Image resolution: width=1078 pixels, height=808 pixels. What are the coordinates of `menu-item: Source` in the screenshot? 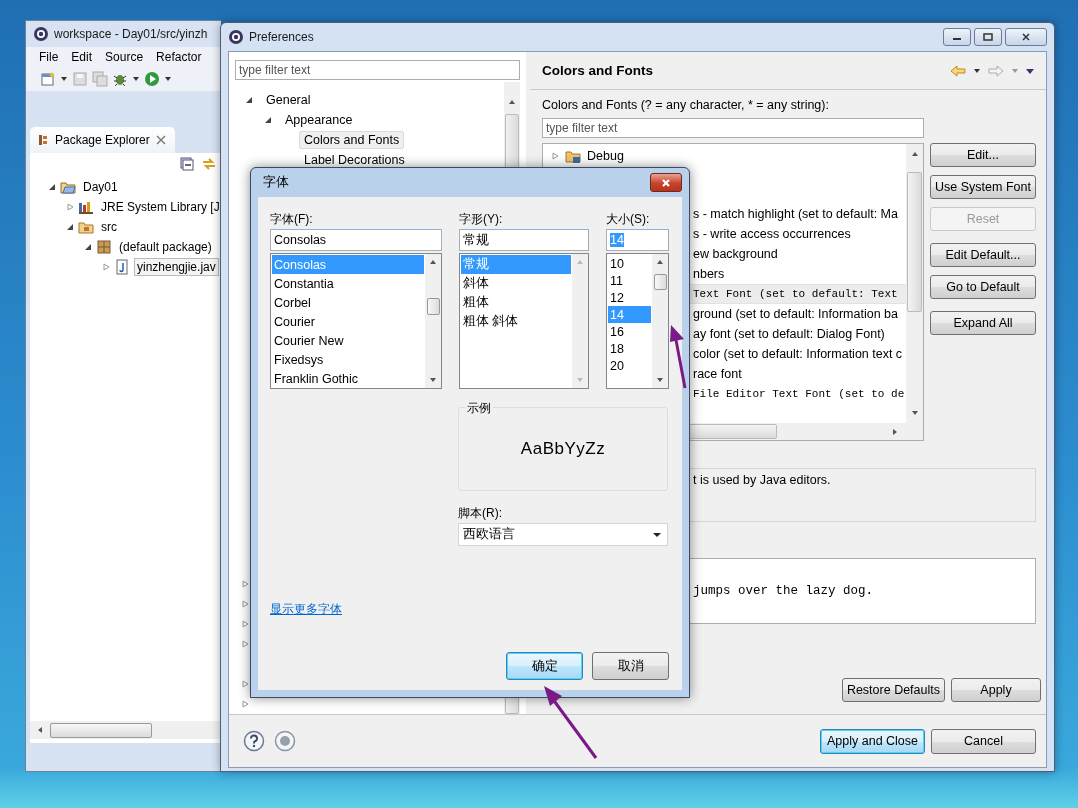 It's located at (124, 57).